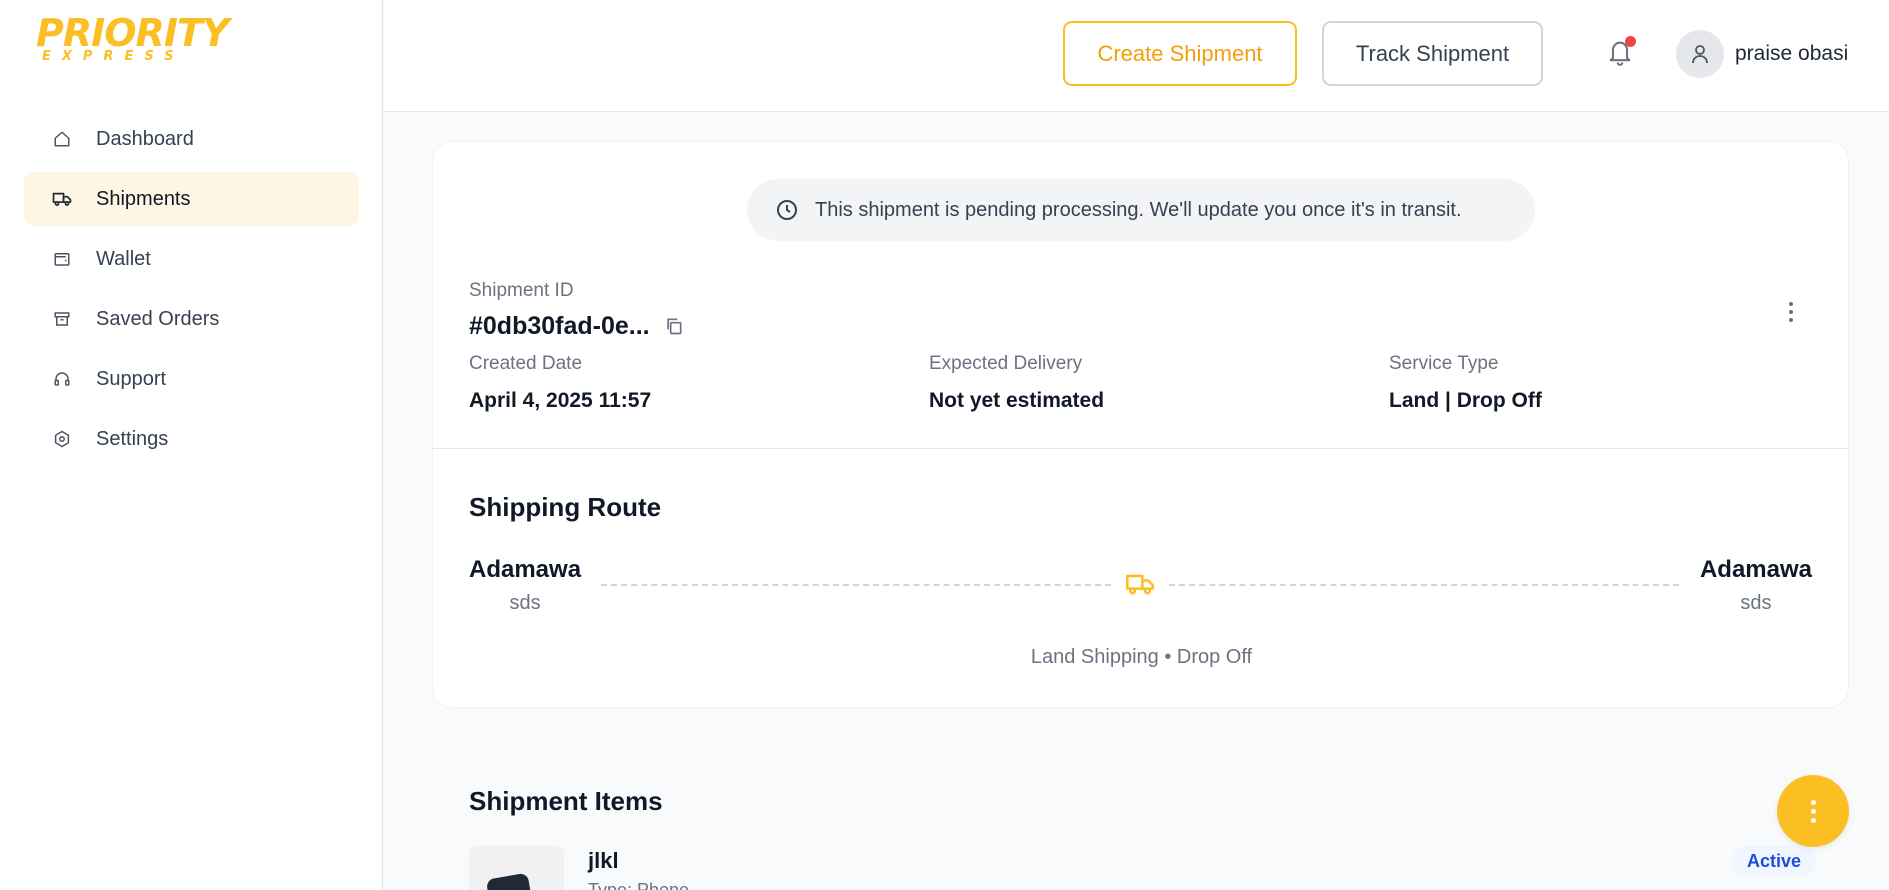 The height and width of the screenshot is (890, 1889). Describe the element at coordinates (526, 363) in the screenshot. I see `created-date-label: Created Date` at that location.